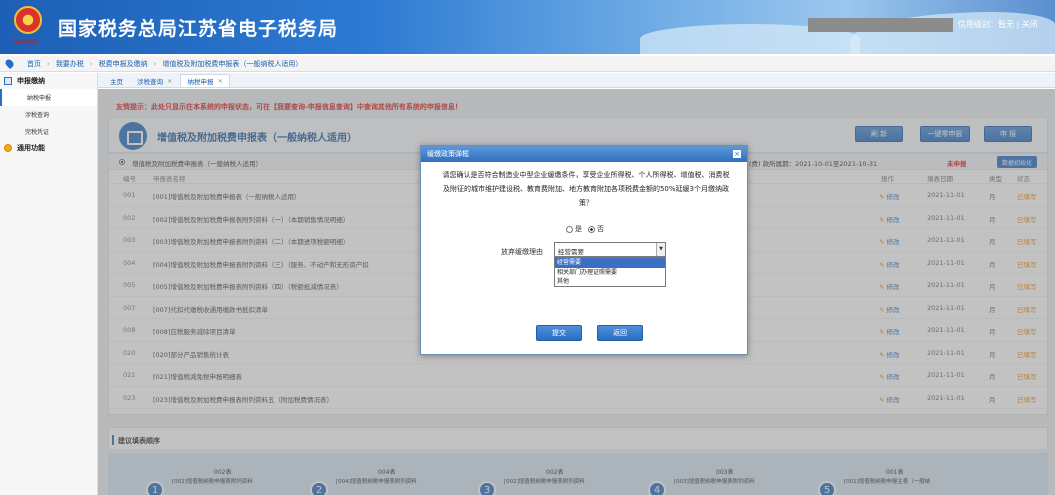  What do you see at coordinates (571, 252) in the screenshot?
I see `reason-select-value: 经营需要` at bounding box center [571, 252].